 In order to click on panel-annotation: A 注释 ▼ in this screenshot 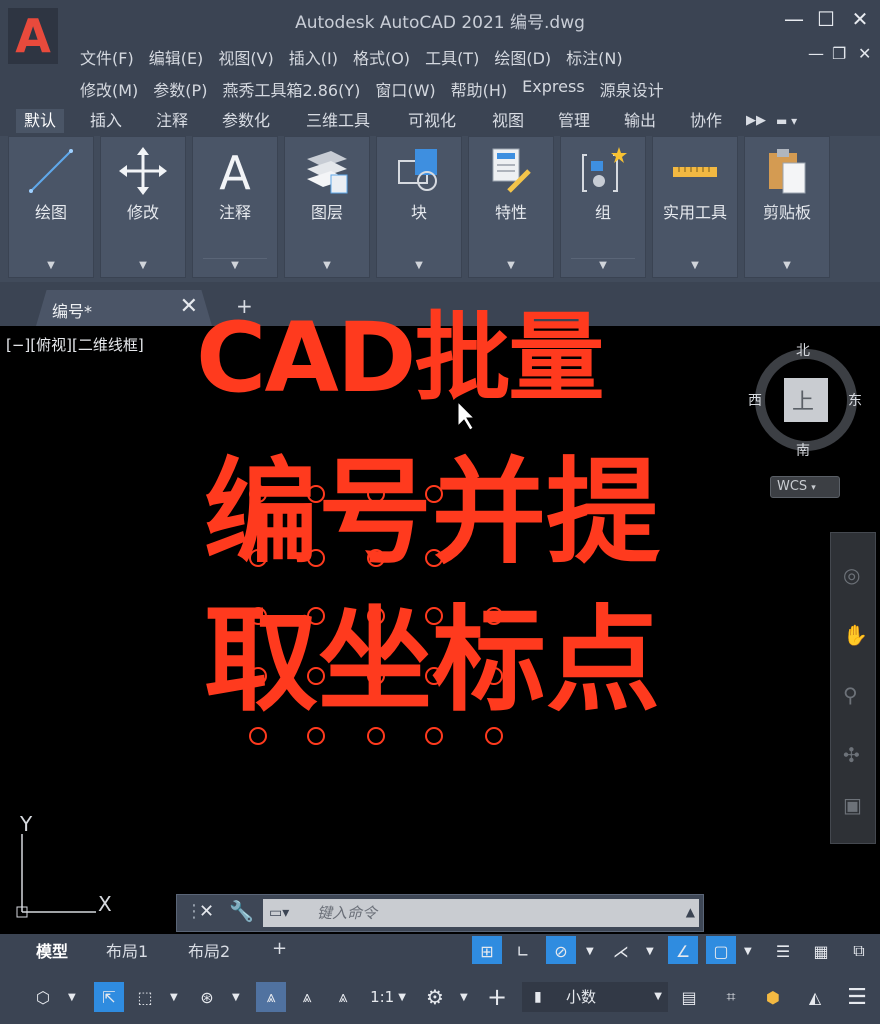, I will do `click(235, 207)`.